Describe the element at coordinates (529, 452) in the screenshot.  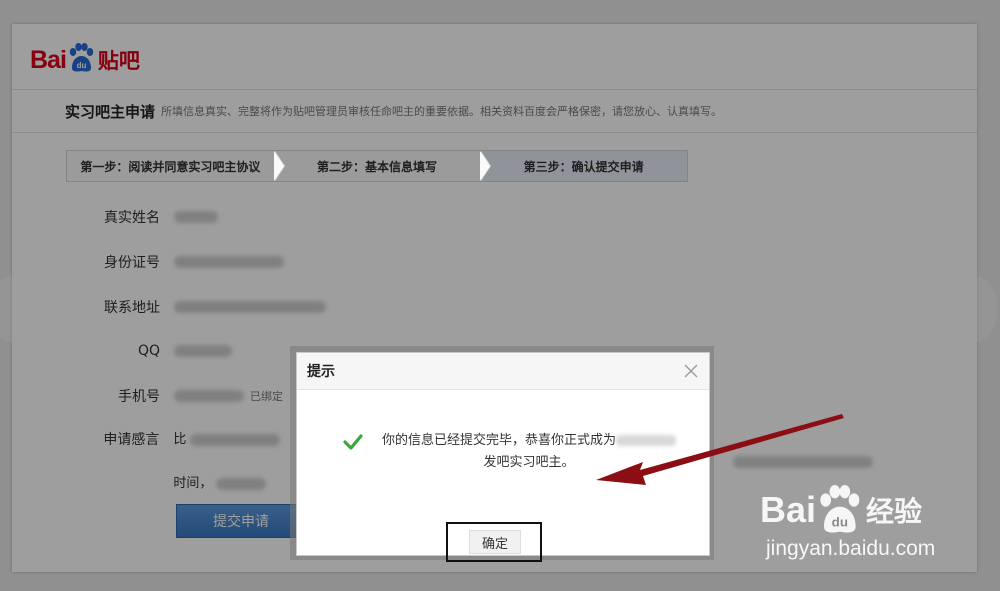
I see `dialog-message-text: 你的信息已经提交完毕，恭喜你正式成为 发吧实习吧主。` at that location.